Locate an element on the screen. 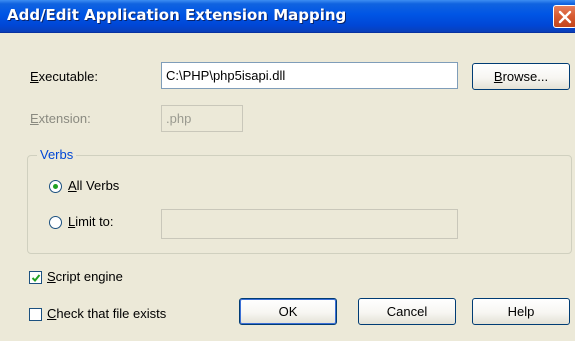 This screenshot has height=341, width=575. script-engine-label: Script engine is located at coordinates (85, 276).